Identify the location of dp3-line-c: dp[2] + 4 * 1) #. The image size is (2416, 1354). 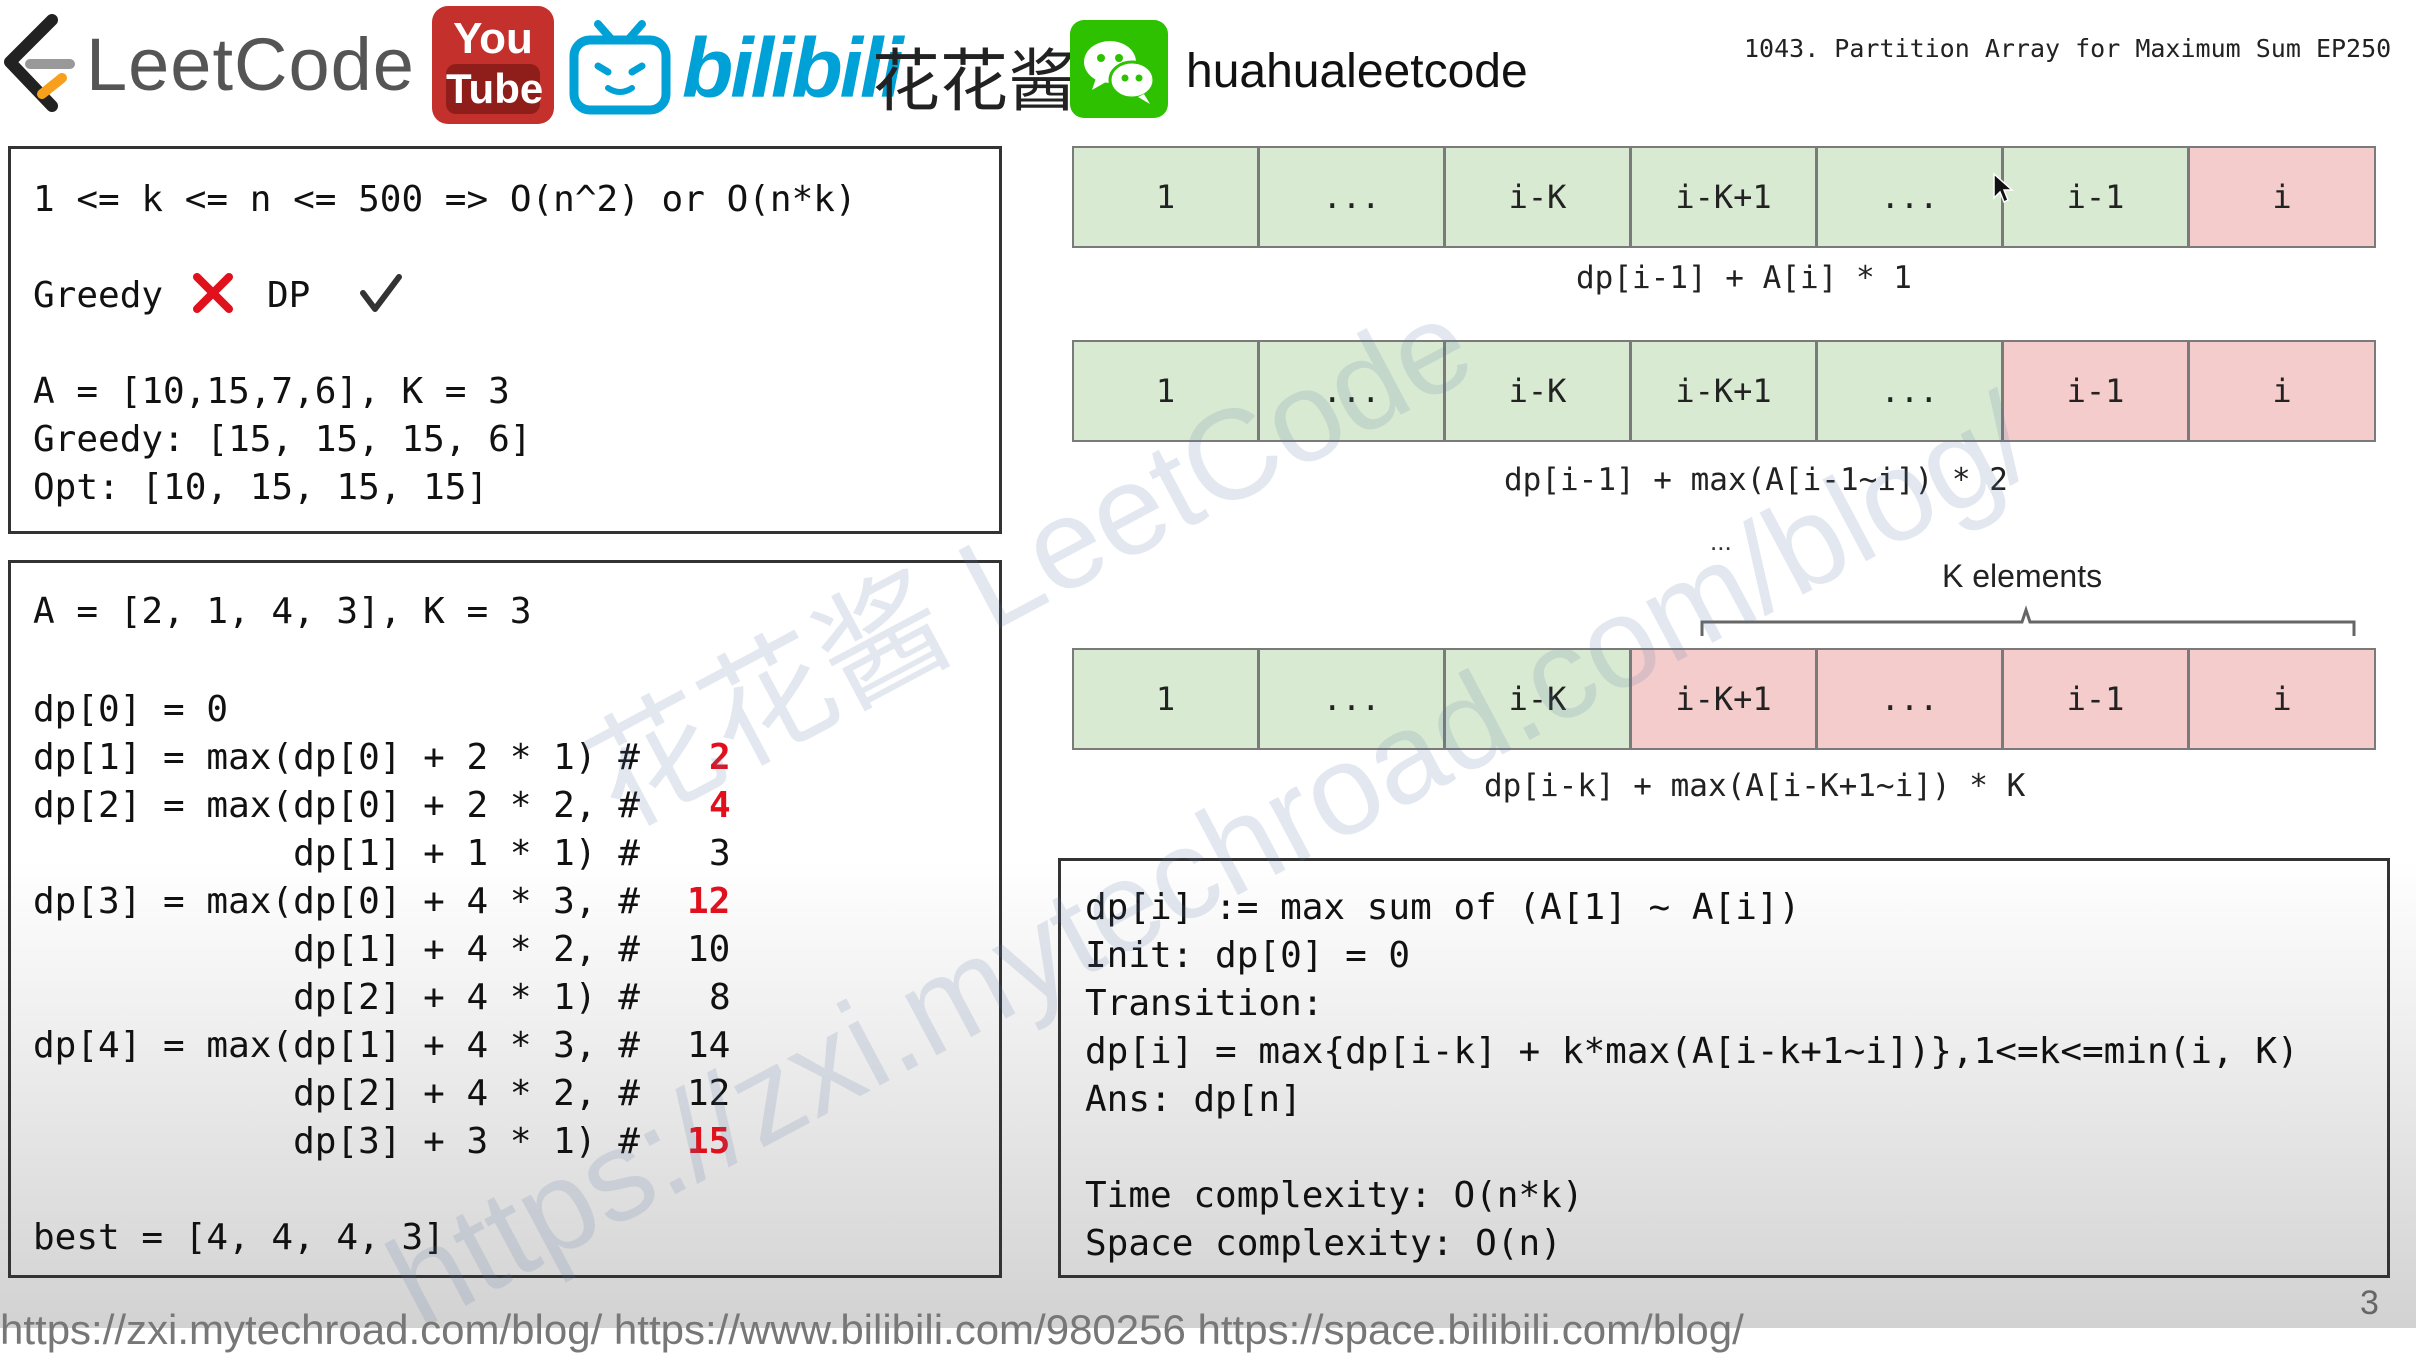
(336, 997).